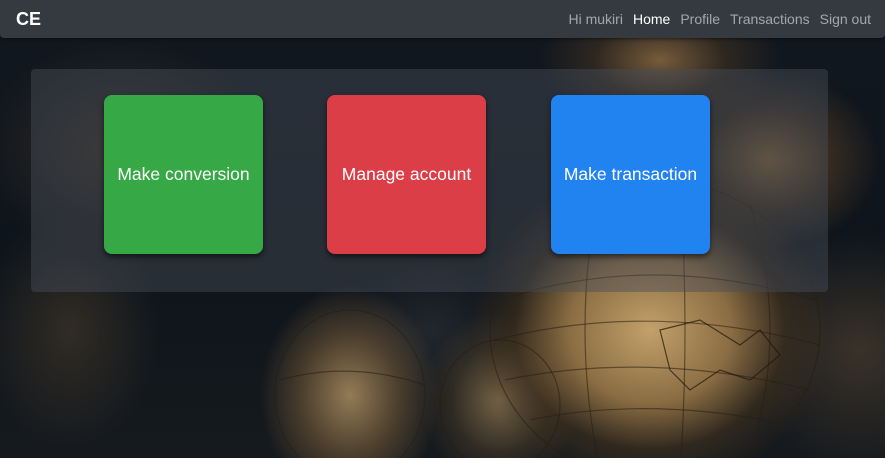  I want to click on nav-link-profile: Profile, so click(700, 19).